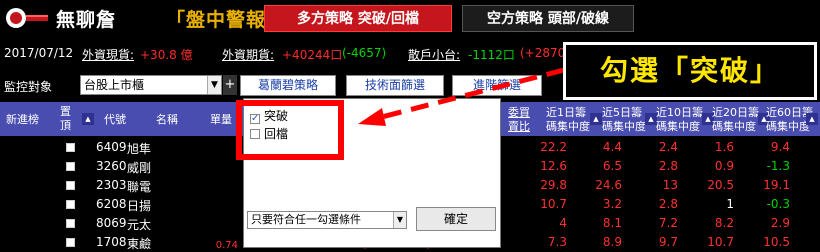 This screenshot has height=252, width=820. I want to click on granville-strategy-button: 葛蘭碧策略, so click(288, 85).